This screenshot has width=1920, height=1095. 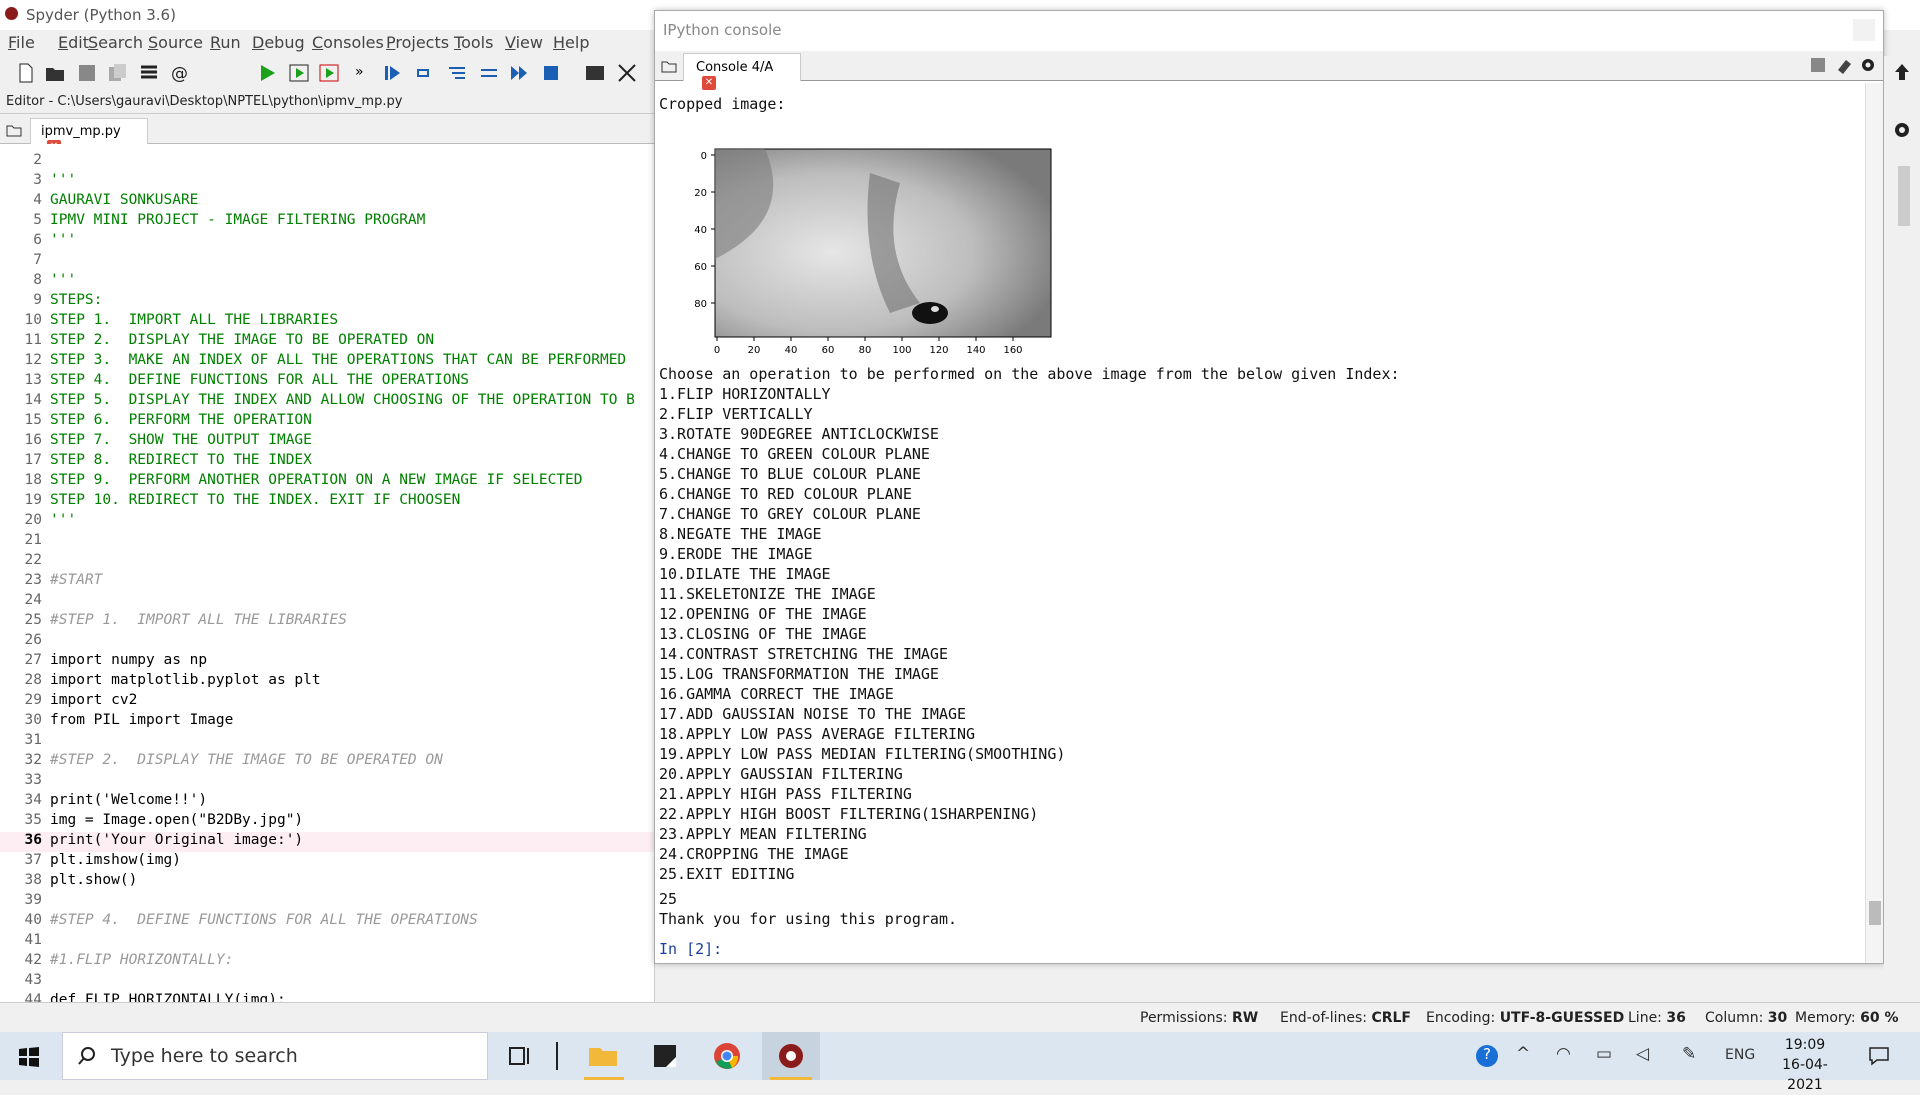 I want to click on code-line: 39, so click(x=327, y=902).